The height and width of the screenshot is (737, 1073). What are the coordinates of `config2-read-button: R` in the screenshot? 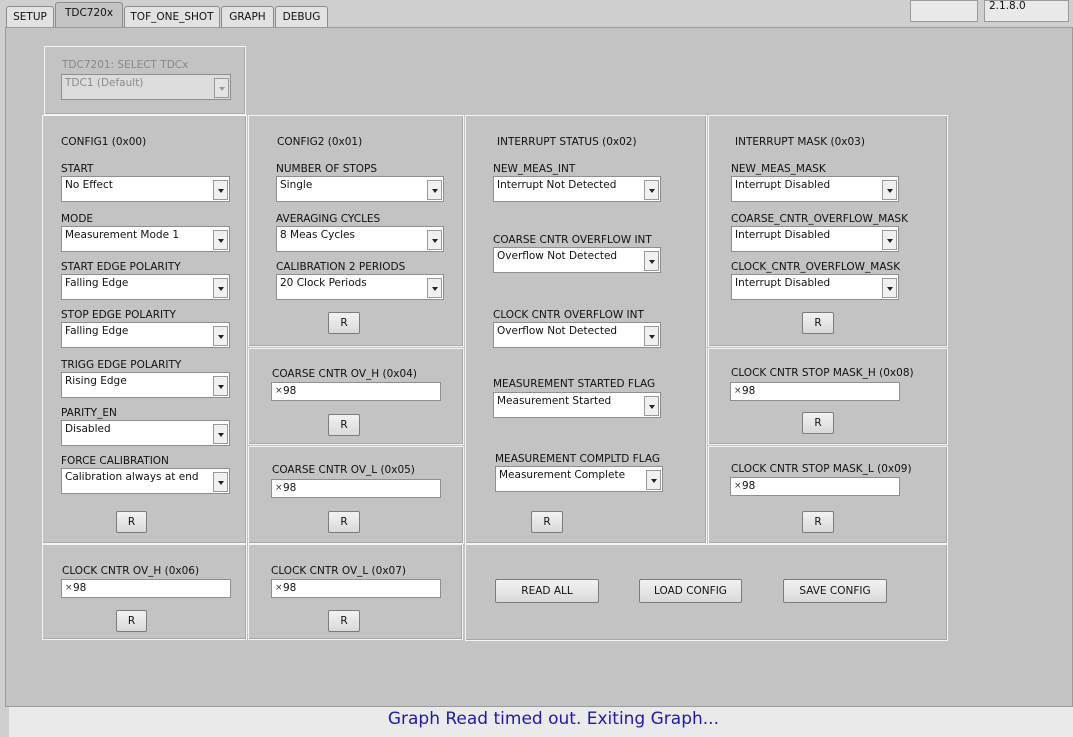 It's located at (344, 323).